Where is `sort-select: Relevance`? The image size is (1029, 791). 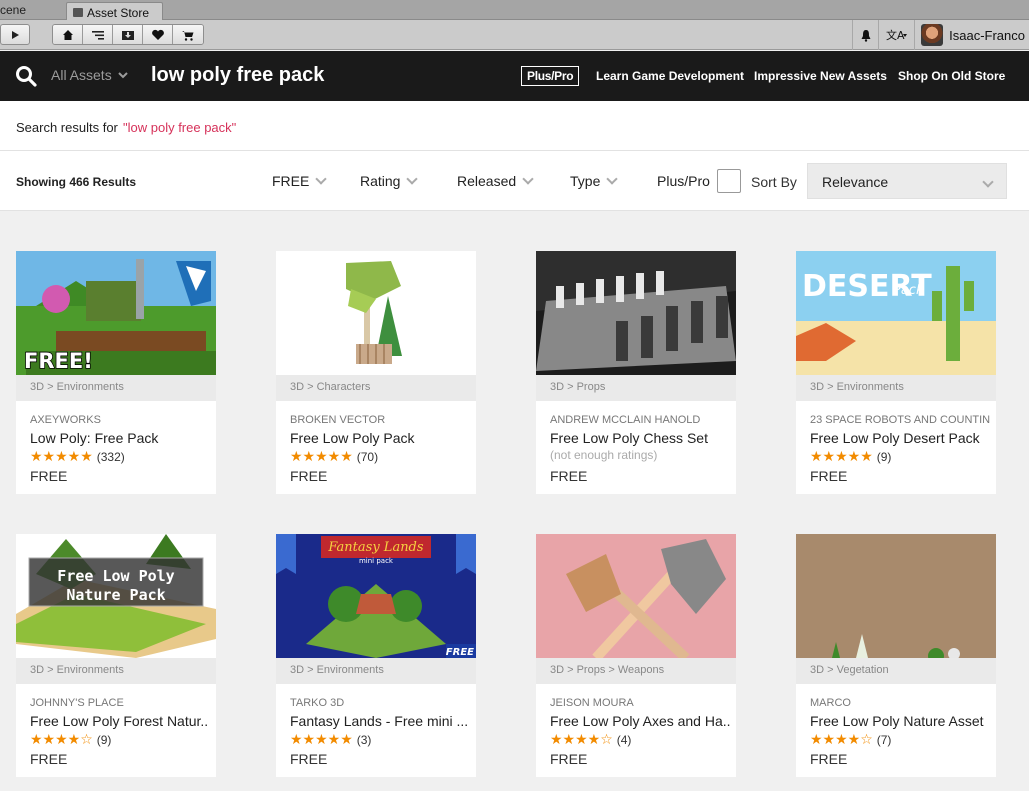
sort-select: Relevance is located at coordinates (907, 181).